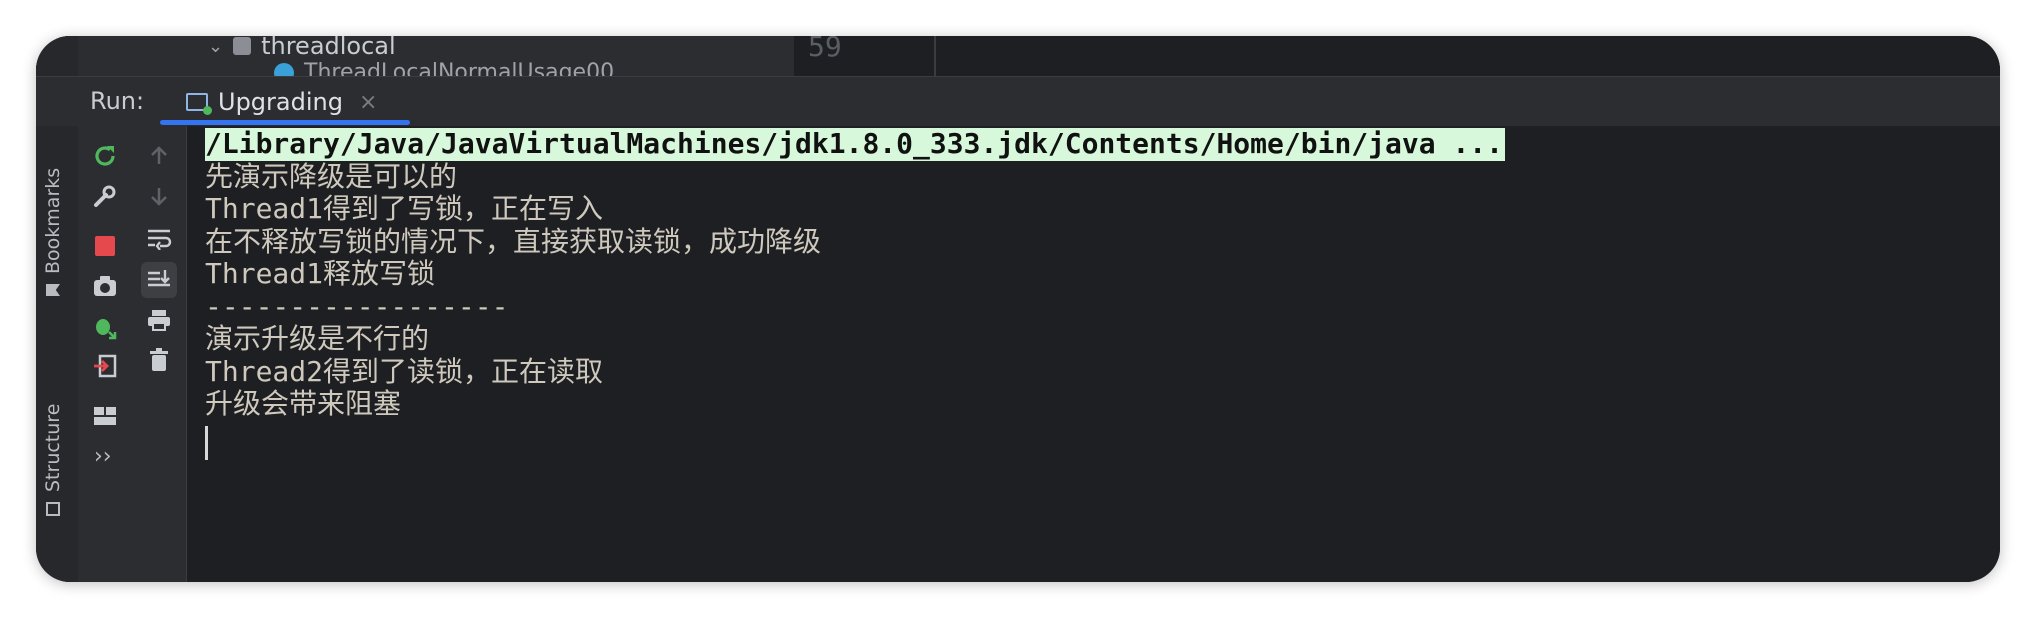 The height and width of the screenshot is (618, 2036). I want to click on tab-upgrading: Upgrading ×, so click(281, 102).